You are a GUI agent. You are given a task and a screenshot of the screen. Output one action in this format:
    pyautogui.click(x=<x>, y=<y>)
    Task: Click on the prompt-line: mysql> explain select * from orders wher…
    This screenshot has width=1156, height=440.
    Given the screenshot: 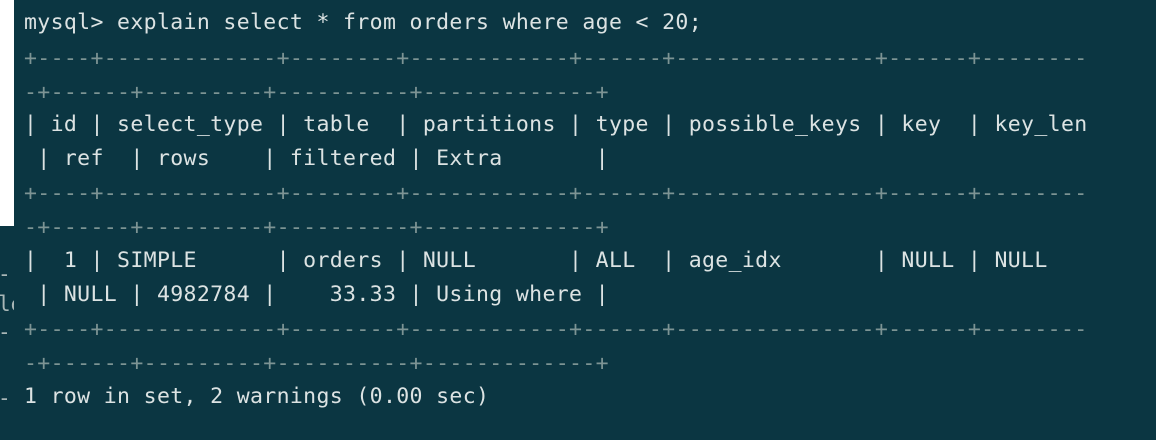 What is the action you would take?
    pyautogui.click(x=363, y=22)
    